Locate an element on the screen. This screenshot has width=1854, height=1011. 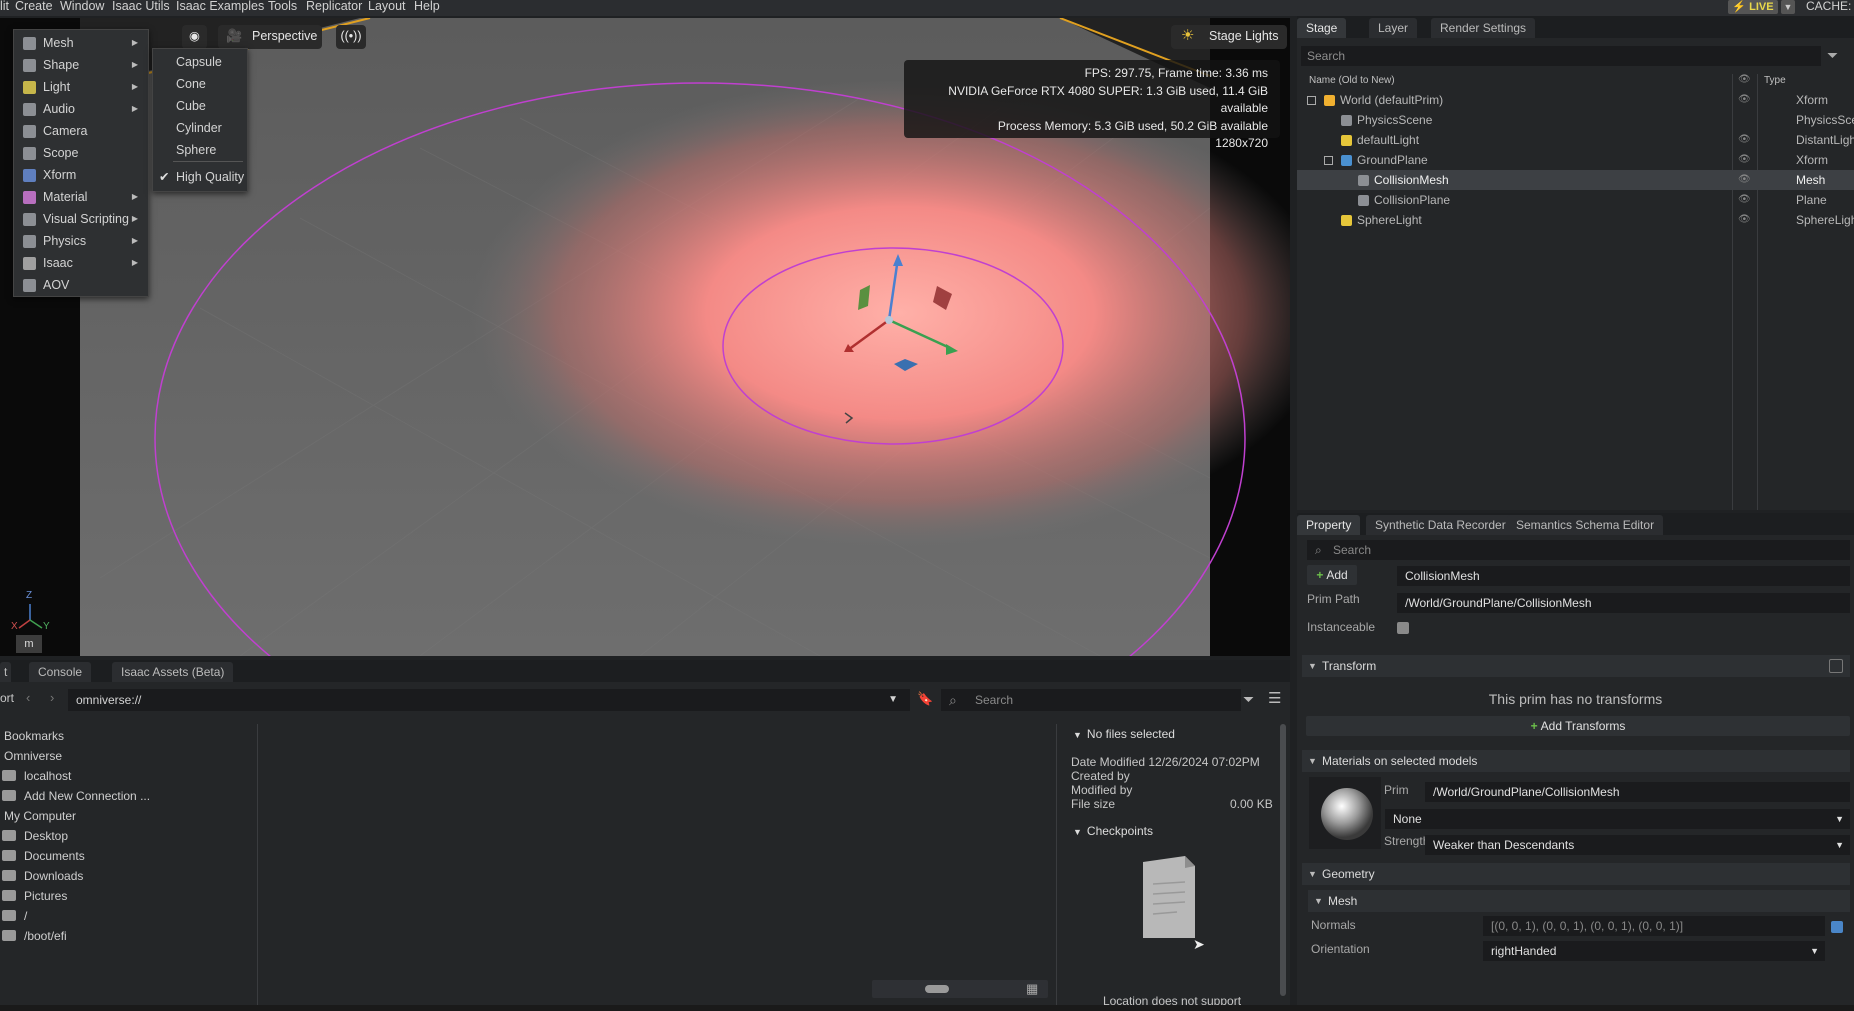
content-tree-item: /boot/efi is located at coordinates (34, 936).